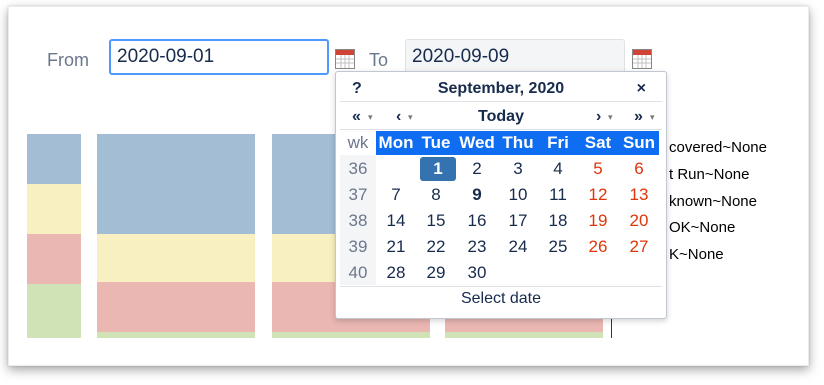 The height and width of the screenshot is (385, 824). Describe the element at coordinates (396, 142) in the screenshot. I see `weekday-header: Mon` at that location.